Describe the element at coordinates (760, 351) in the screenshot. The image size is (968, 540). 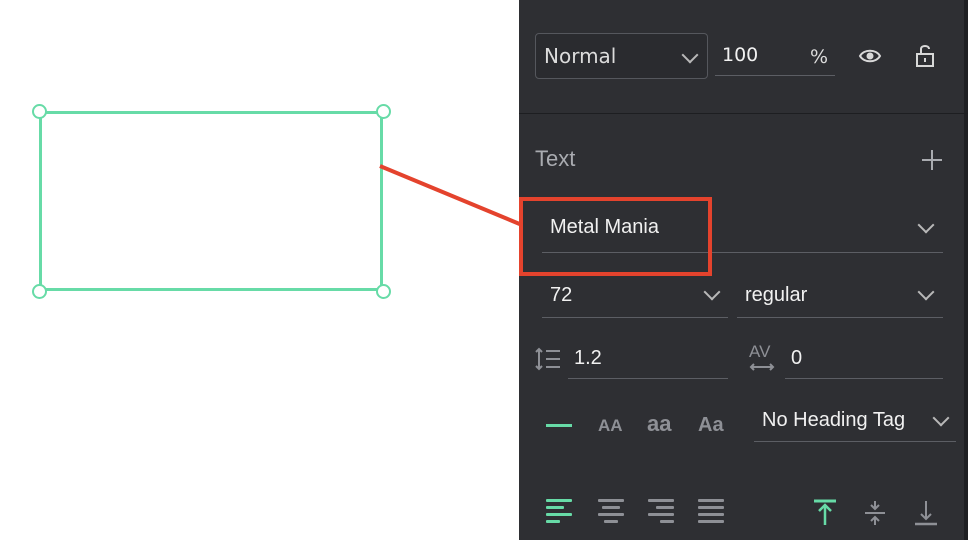
I see `letter-spacing-icon: AV` at that location.